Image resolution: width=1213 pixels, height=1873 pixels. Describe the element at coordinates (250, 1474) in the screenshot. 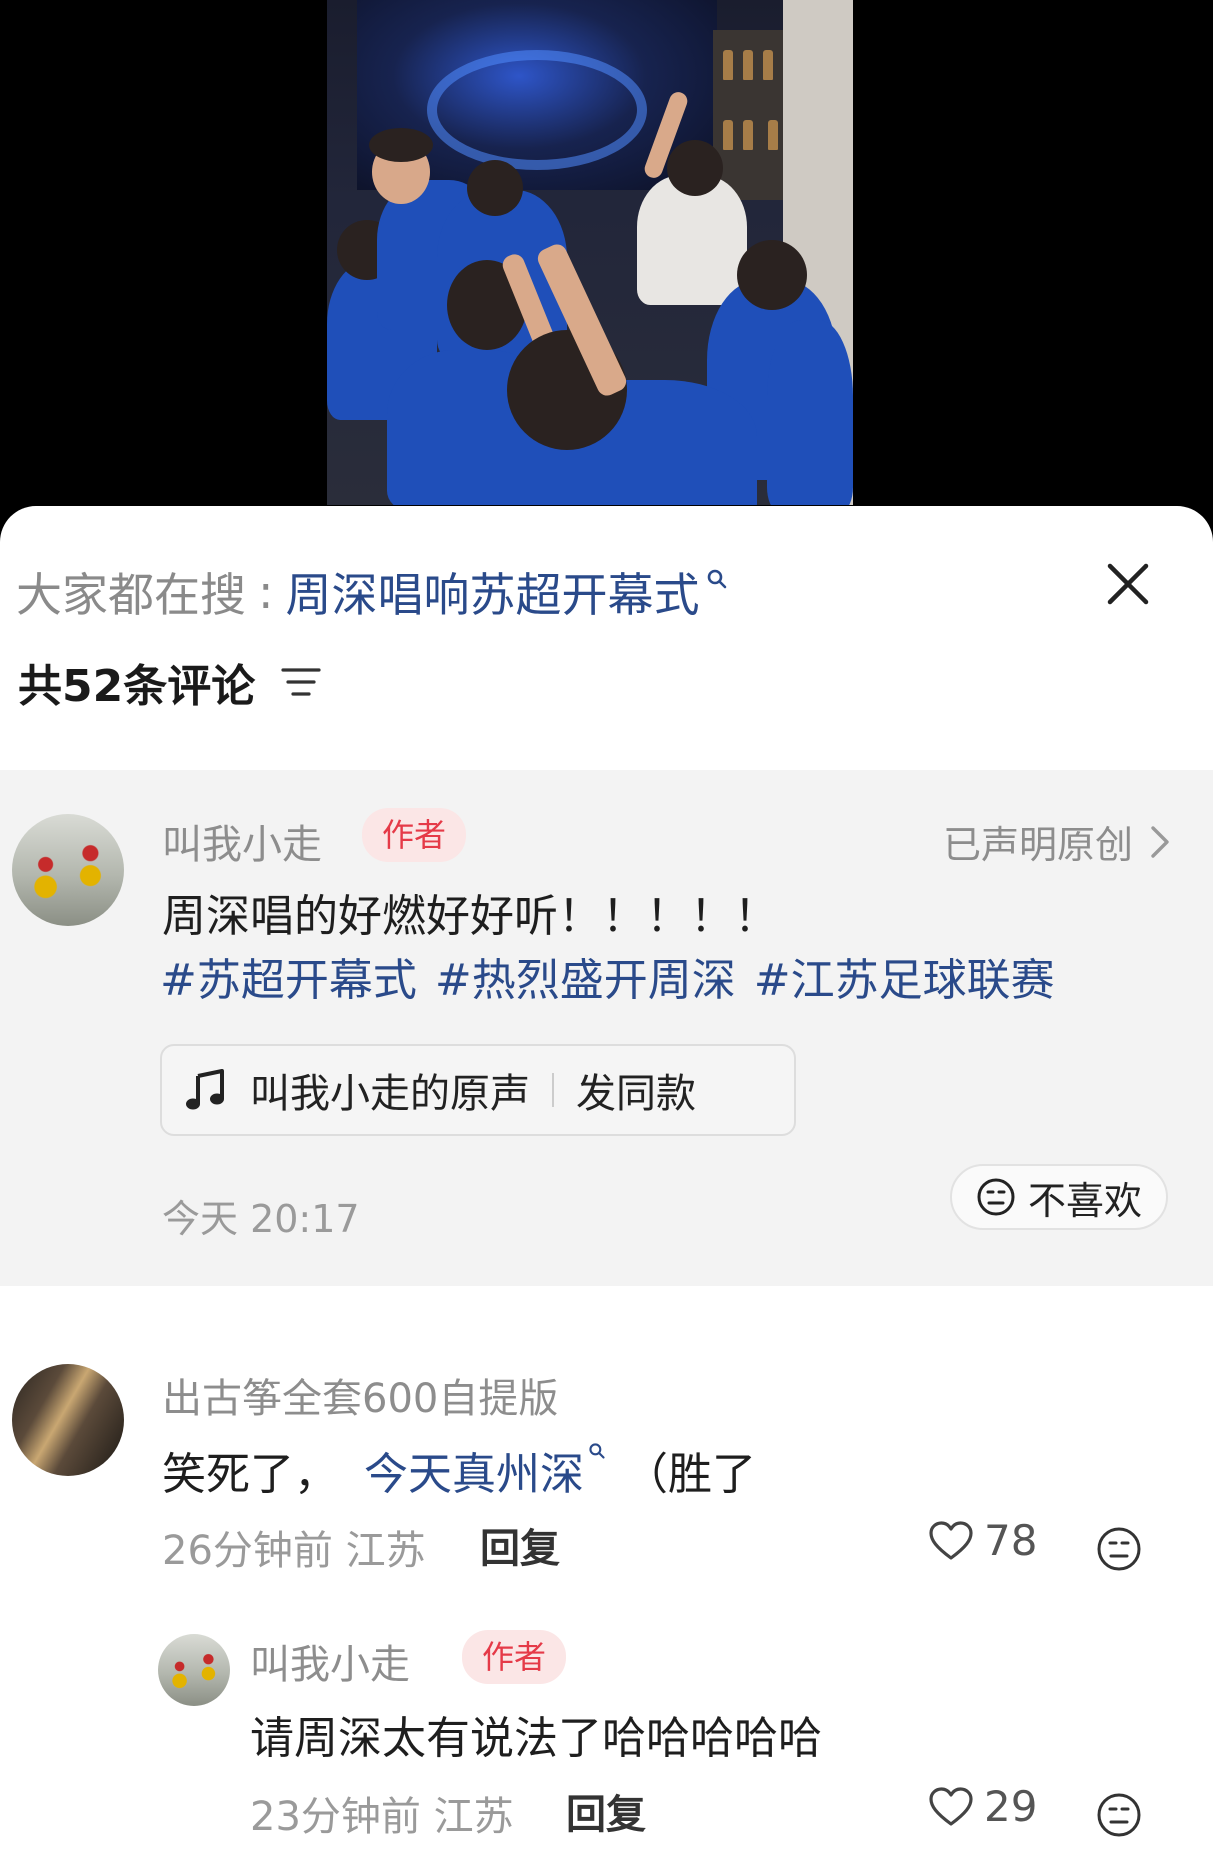

I see `comment-text-part: 笑死了，` at that location.